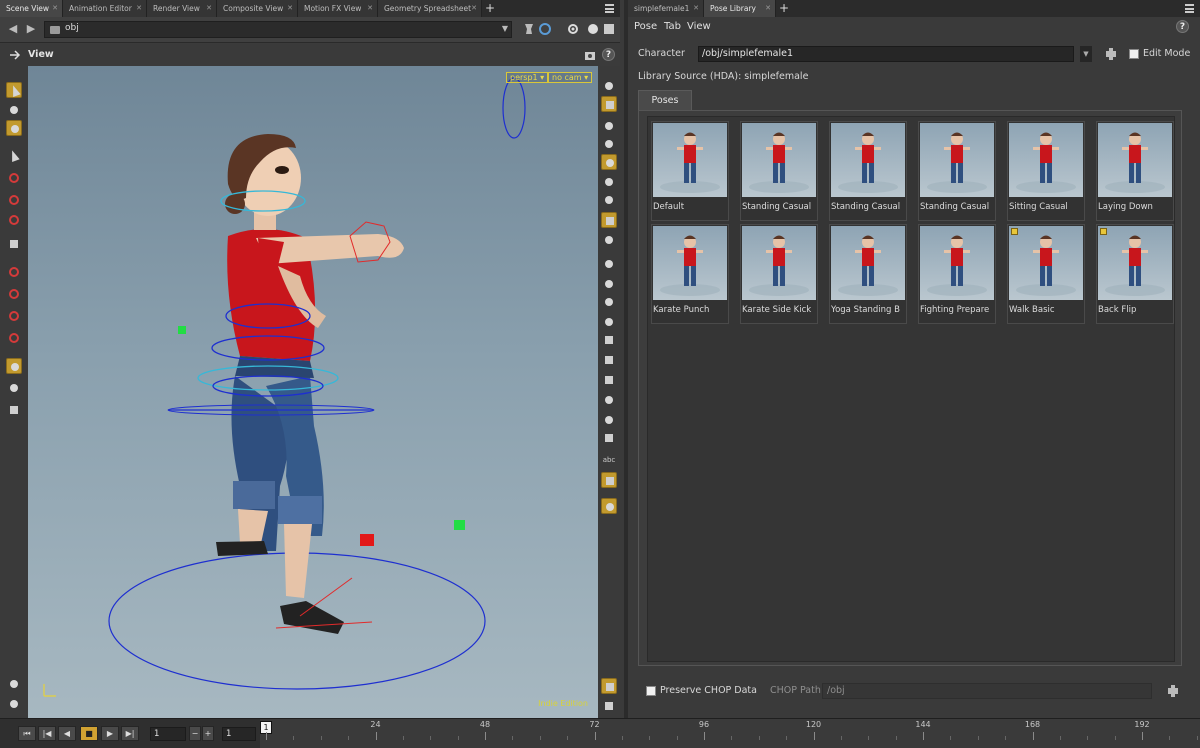 This screenshot has height=748, width=1200. What do you see at coordinates (13, 29) in the screenshot?
I see `back-arrow-icon: ◀` at bounding box center [13, 29].